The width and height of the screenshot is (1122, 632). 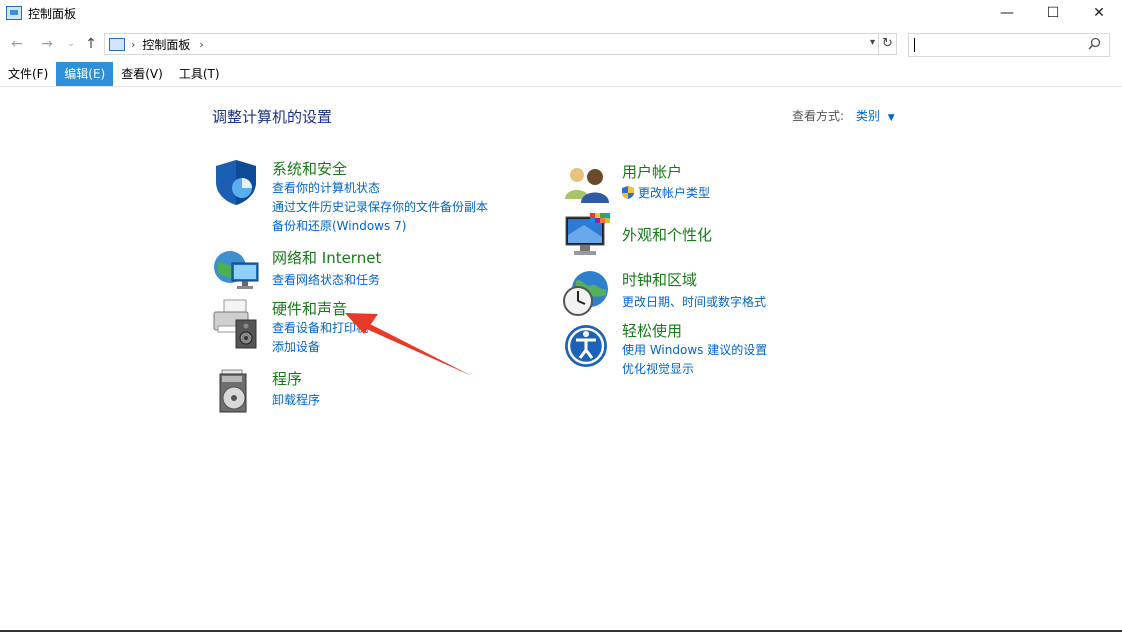 What do you see at coordinates (236, 271) in the screenshot?
I see `globe-network-icon` at bounding box center [236, 271].